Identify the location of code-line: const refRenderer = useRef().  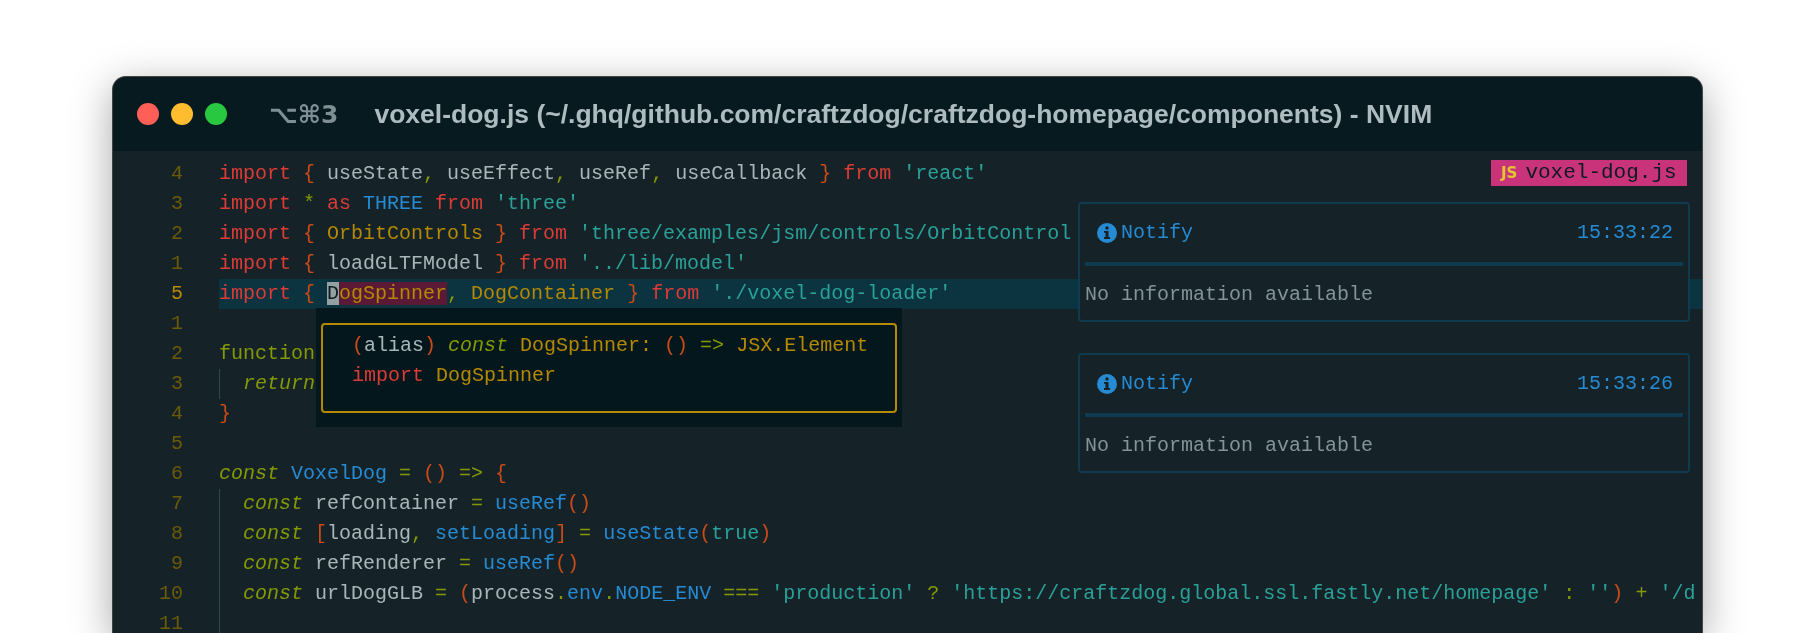
(411, 564).